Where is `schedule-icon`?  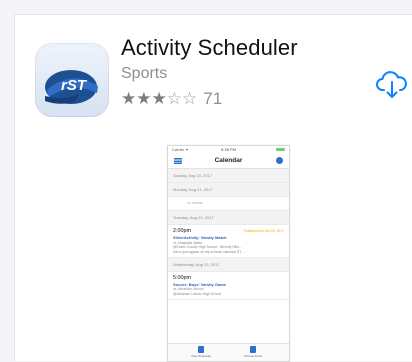 schedule-icon is located at coordinates (201, 349).